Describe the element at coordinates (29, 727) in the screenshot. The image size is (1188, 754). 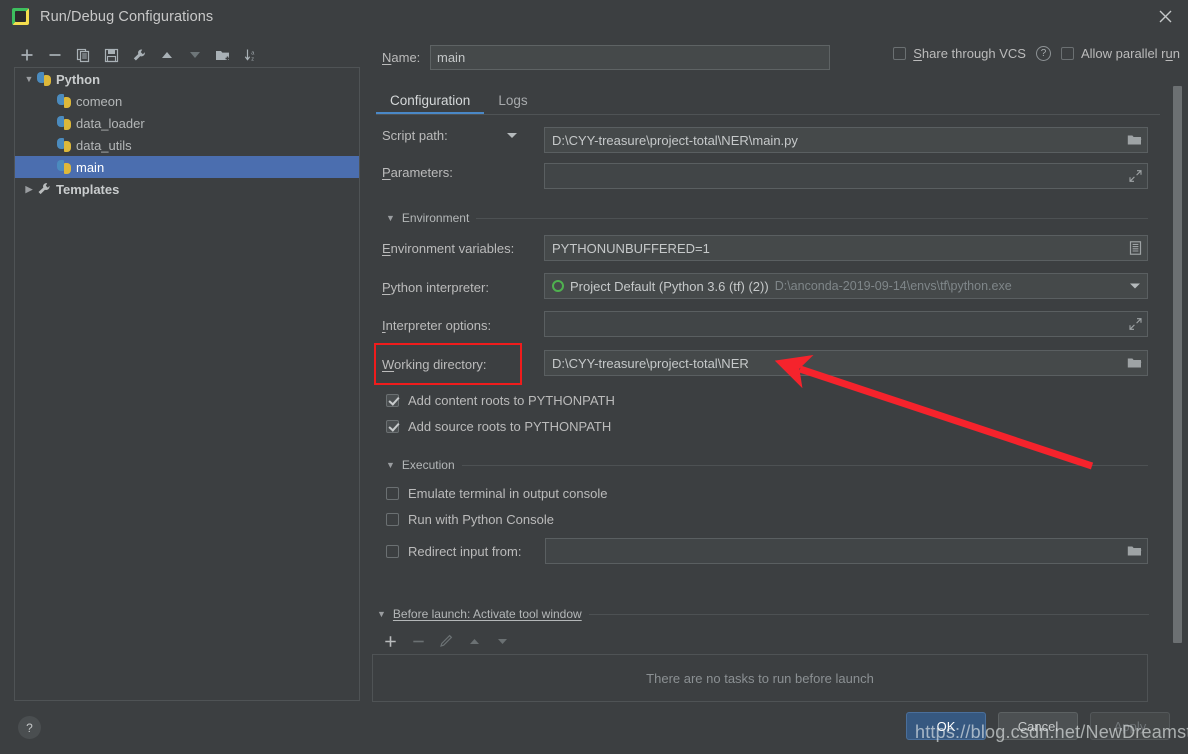
I see `help-button: ?` at that location.